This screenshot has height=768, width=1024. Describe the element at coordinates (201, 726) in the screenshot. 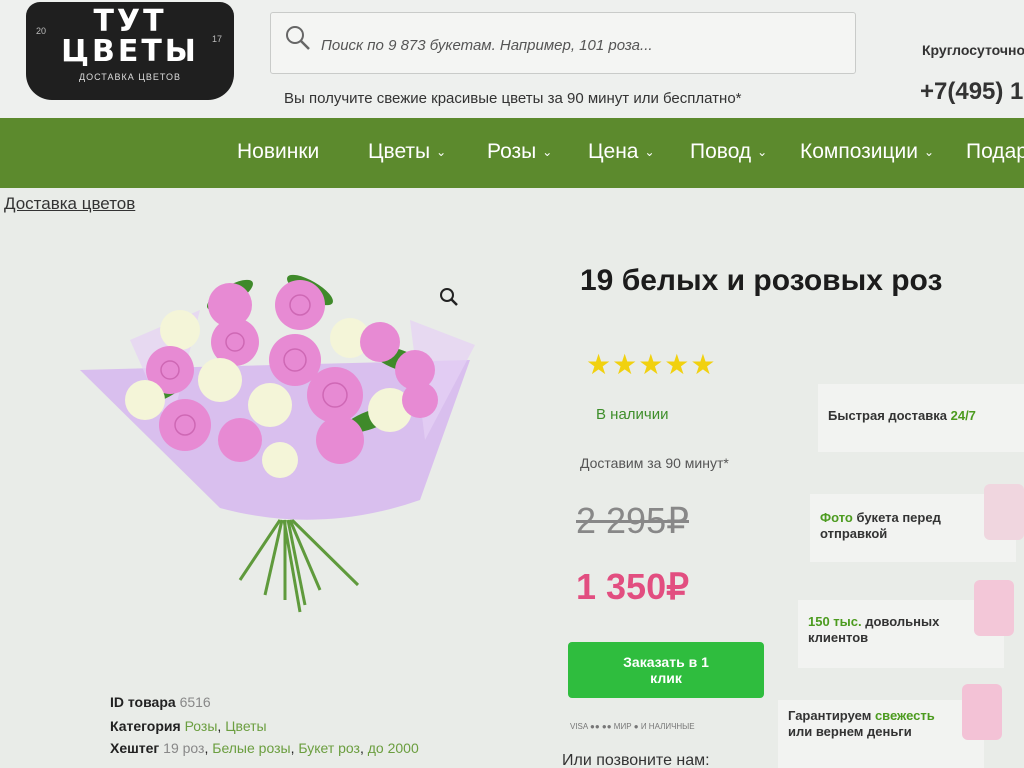

I see `category-link: Розы` at that location.